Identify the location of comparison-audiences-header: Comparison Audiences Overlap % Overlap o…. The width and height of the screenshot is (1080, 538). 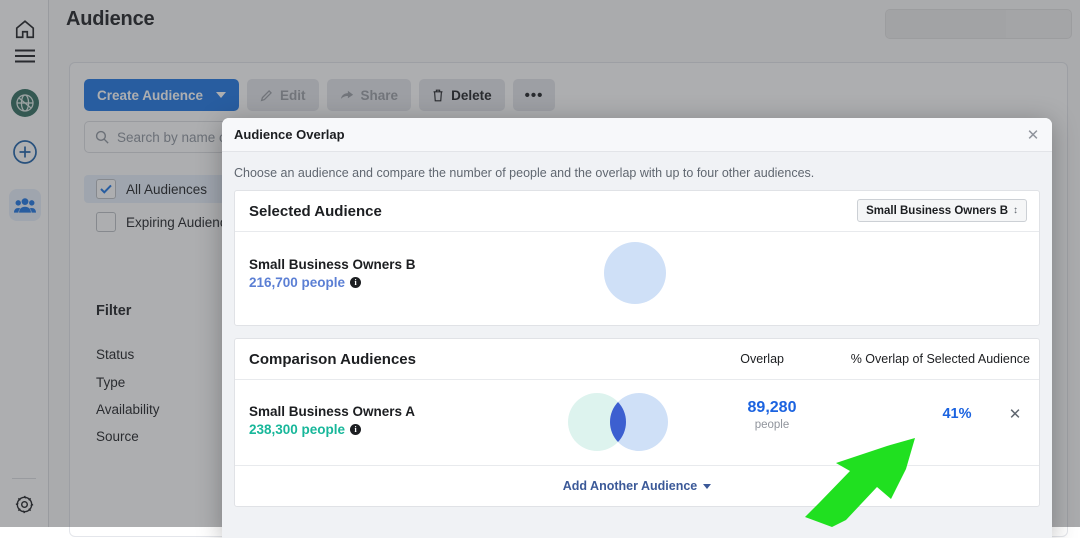
(637, 359).